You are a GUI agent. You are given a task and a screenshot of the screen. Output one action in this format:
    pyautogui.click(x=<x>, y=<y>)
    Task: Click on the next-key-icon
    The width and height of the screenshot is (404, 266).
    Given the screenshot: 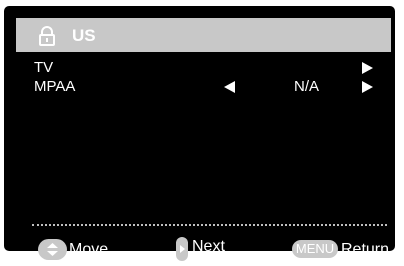 What is the action you would take?
    pyautogui.click(x=182, y=249)
    